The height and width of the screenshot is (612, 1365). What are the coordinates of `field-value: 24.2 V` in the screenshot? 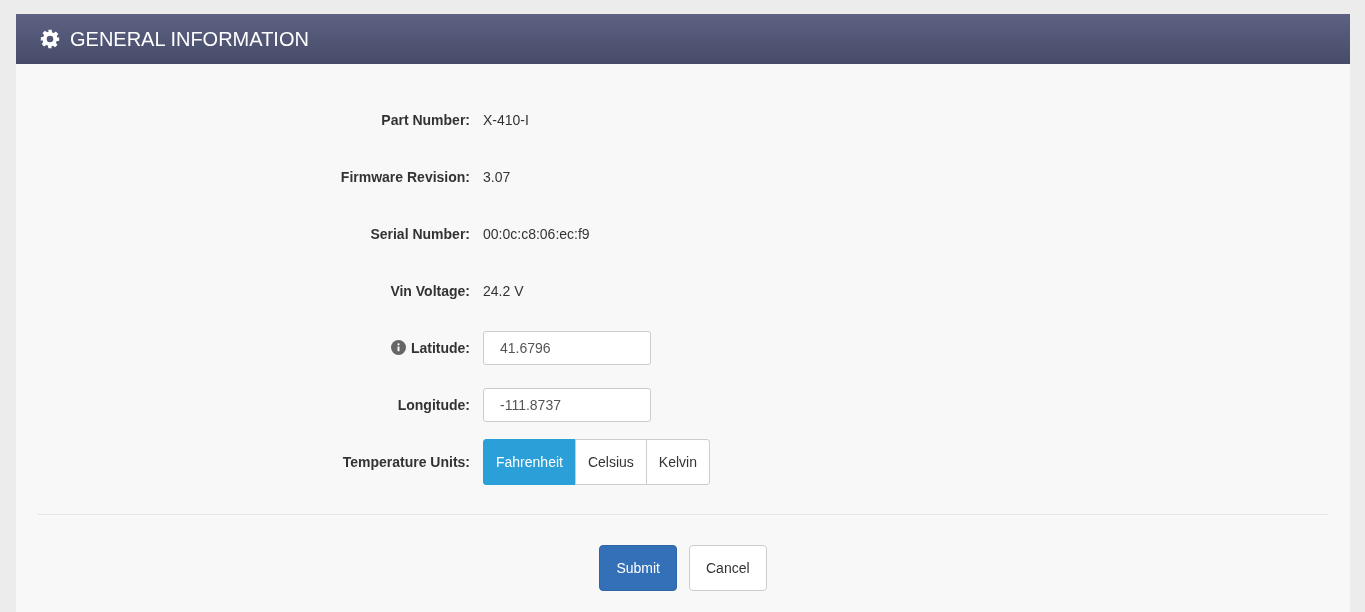 It's located at (503, 290).